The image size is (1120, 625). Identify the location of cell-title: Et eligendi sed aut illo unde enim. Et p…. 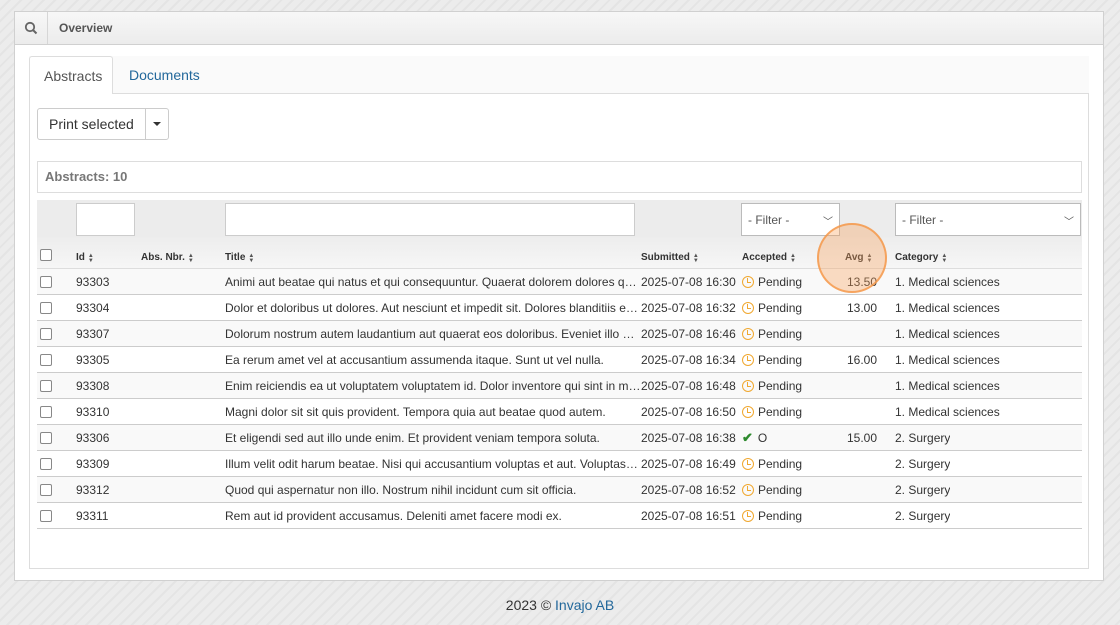
(412, 437).